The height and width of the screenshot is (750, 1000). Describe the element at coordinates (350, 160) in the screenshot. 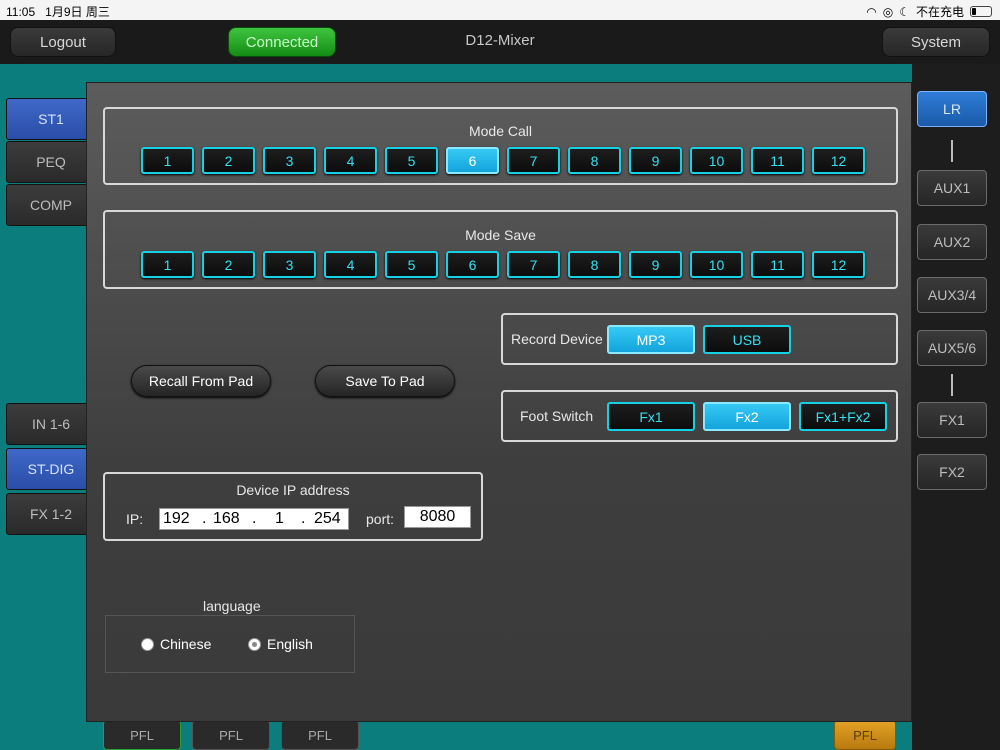

I see `mode-call-button-4: 4` at that location.